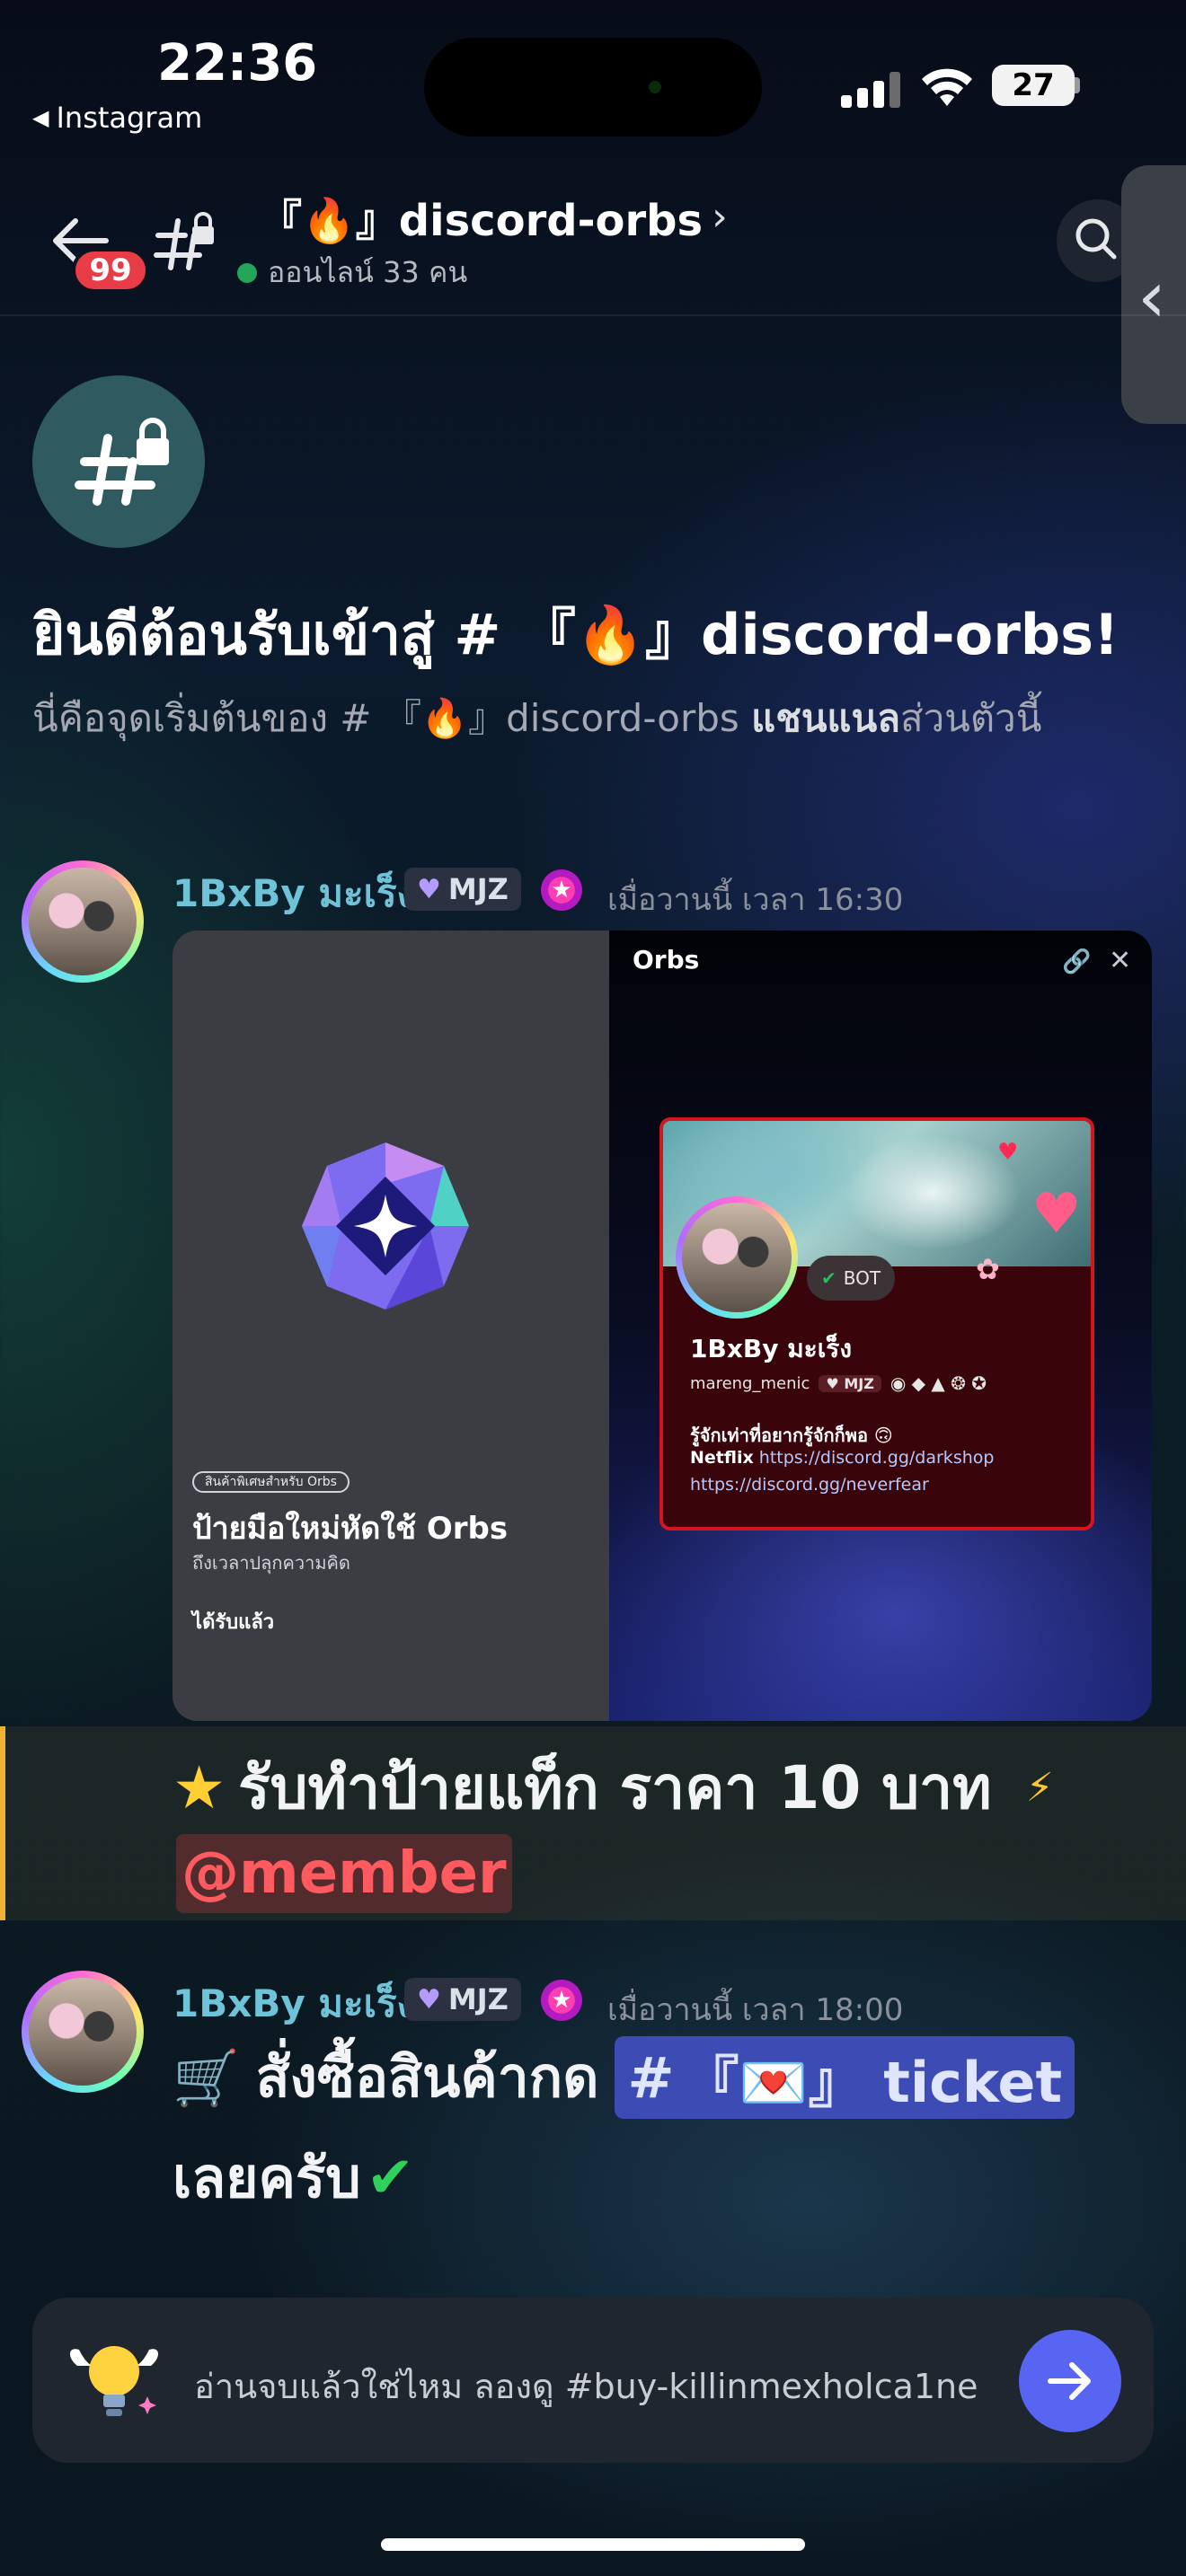  What do you see at coordinates (755, 900) in the screenshot?
I see `timestamp: เมื่อวานนี้ เวลา 16:30` at bounding box center [755, 900].